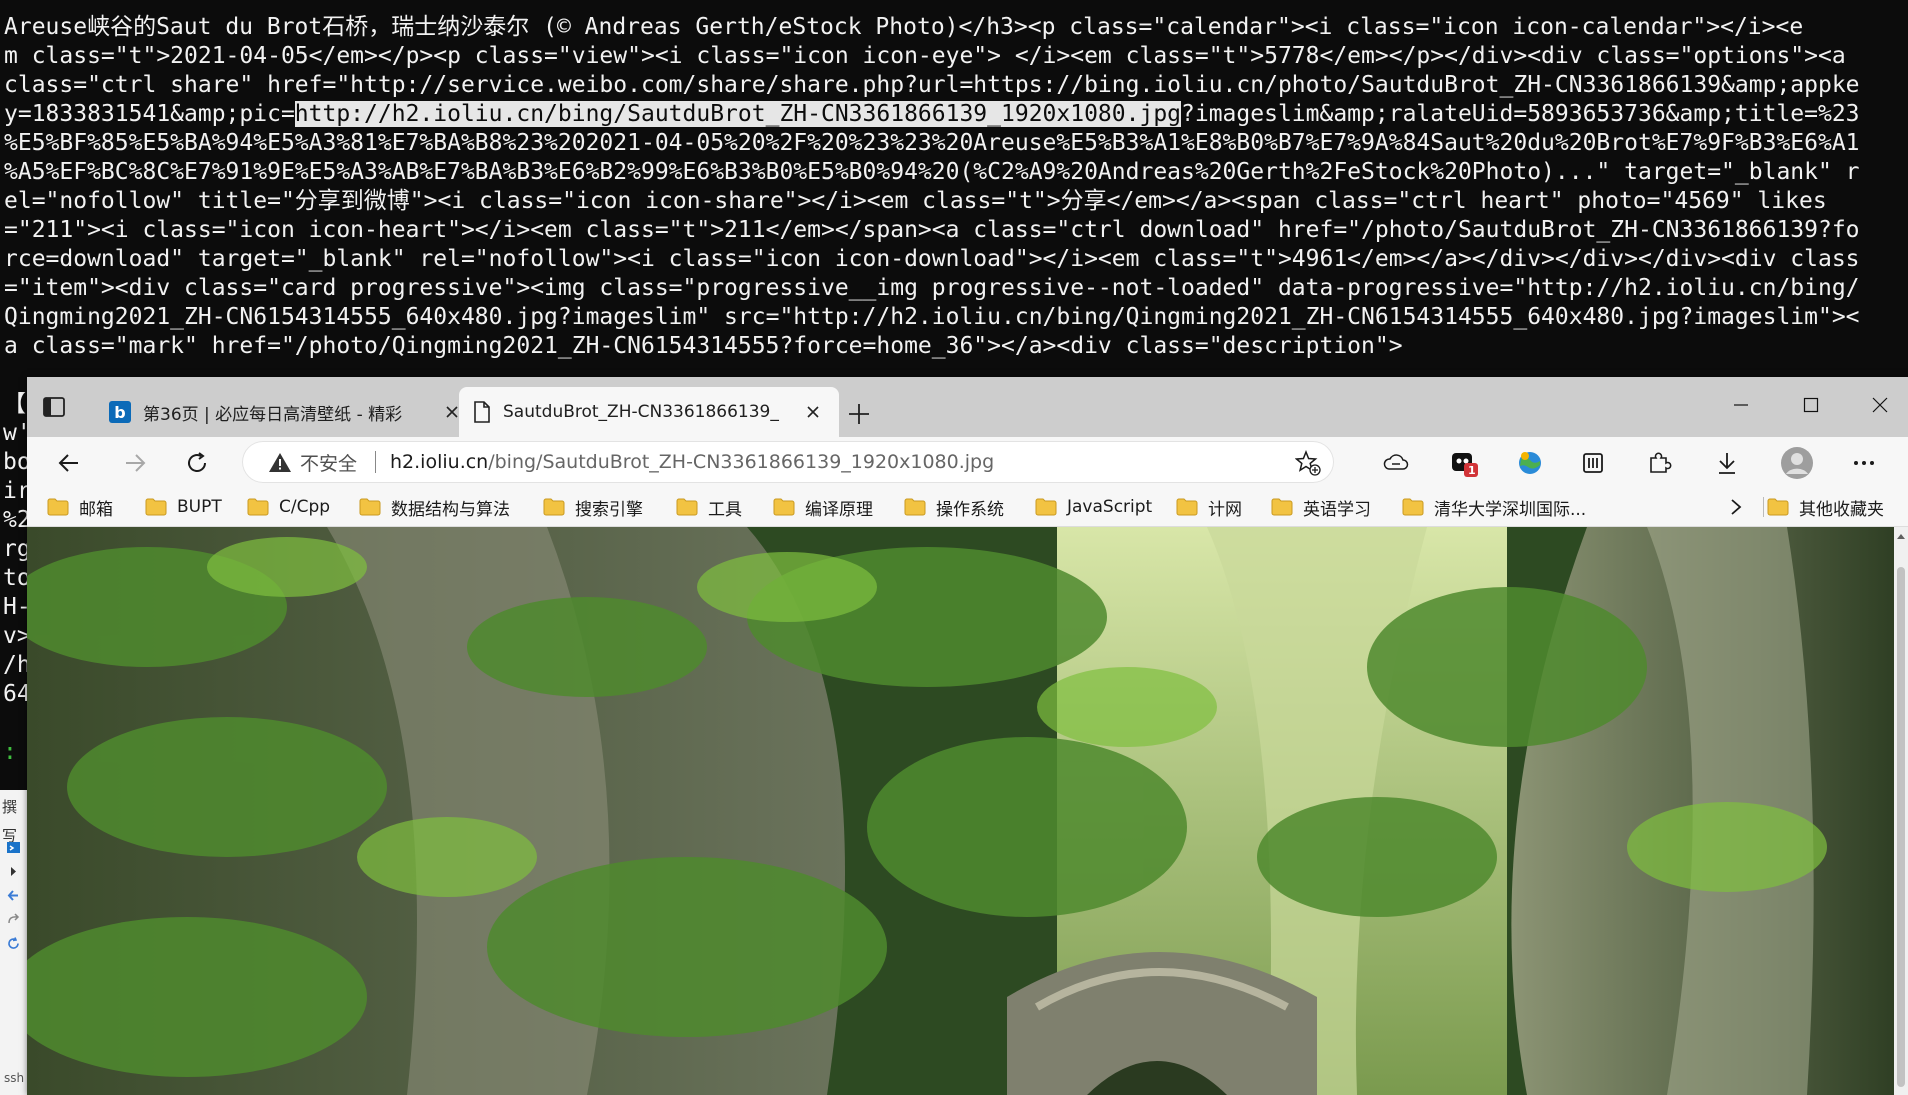 This screenshot has width=1908, height=1095. I want to click on terminal-text: y=1833831541&amp;pic=, so click(149, 114).